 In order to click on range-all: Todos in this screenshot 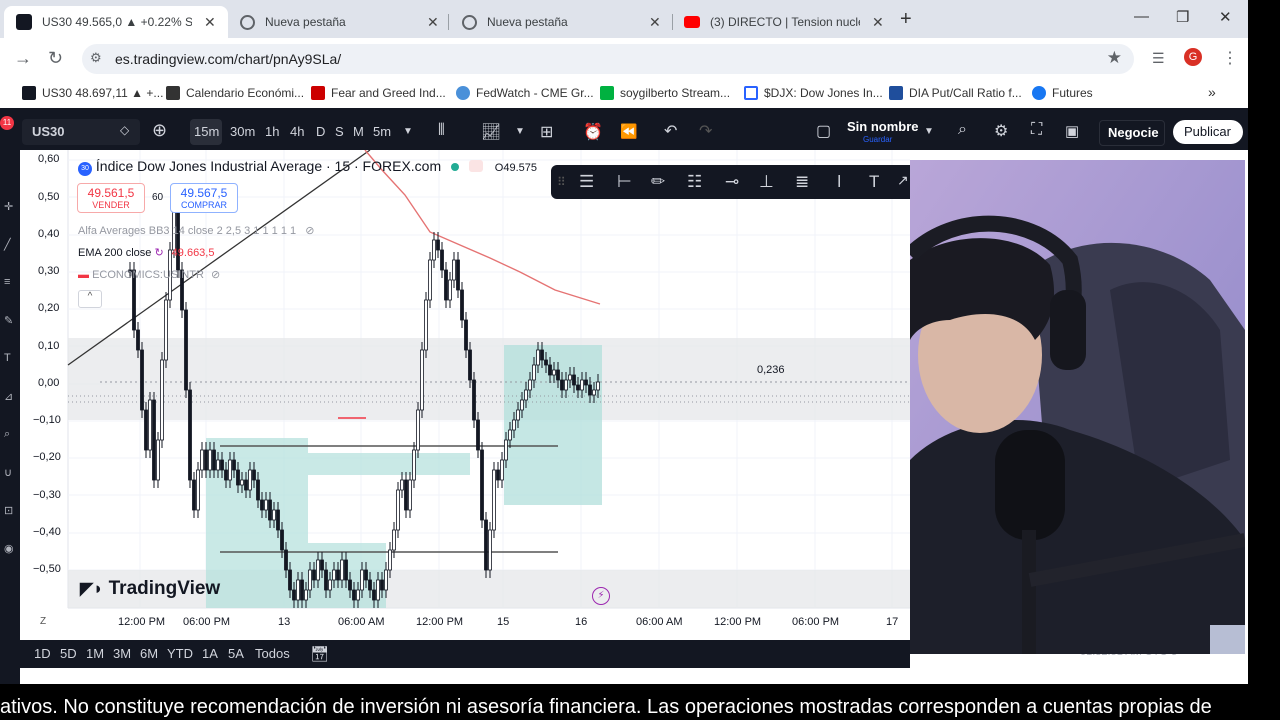, I will do `click(272, 653)`.